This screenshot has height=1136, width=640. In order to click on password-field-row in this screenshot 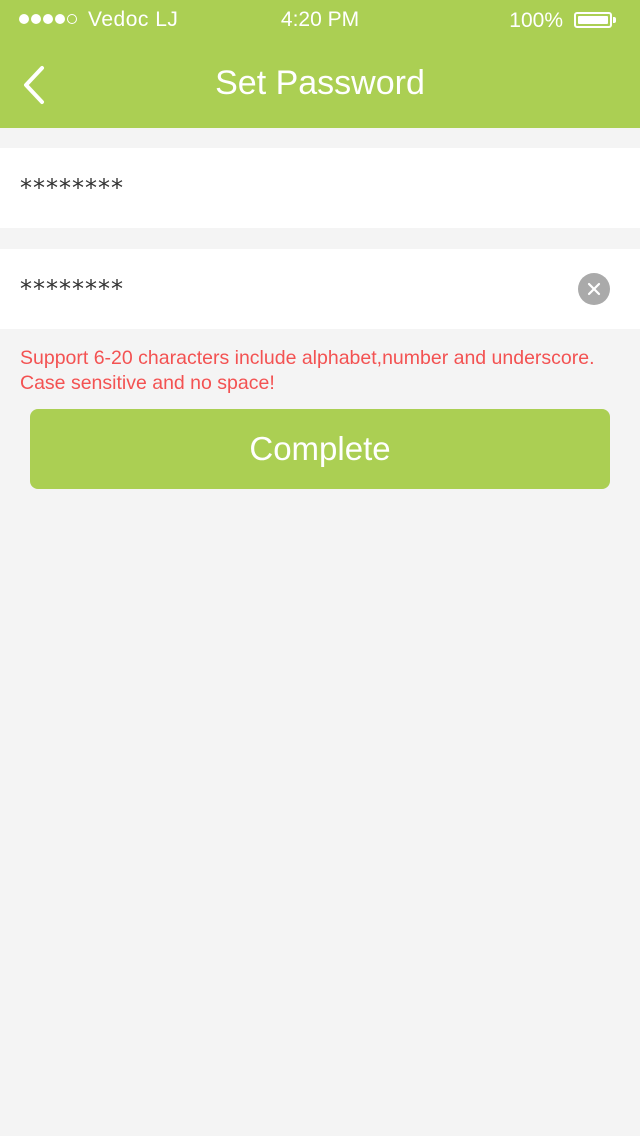, I will do `click(320, 188)`.